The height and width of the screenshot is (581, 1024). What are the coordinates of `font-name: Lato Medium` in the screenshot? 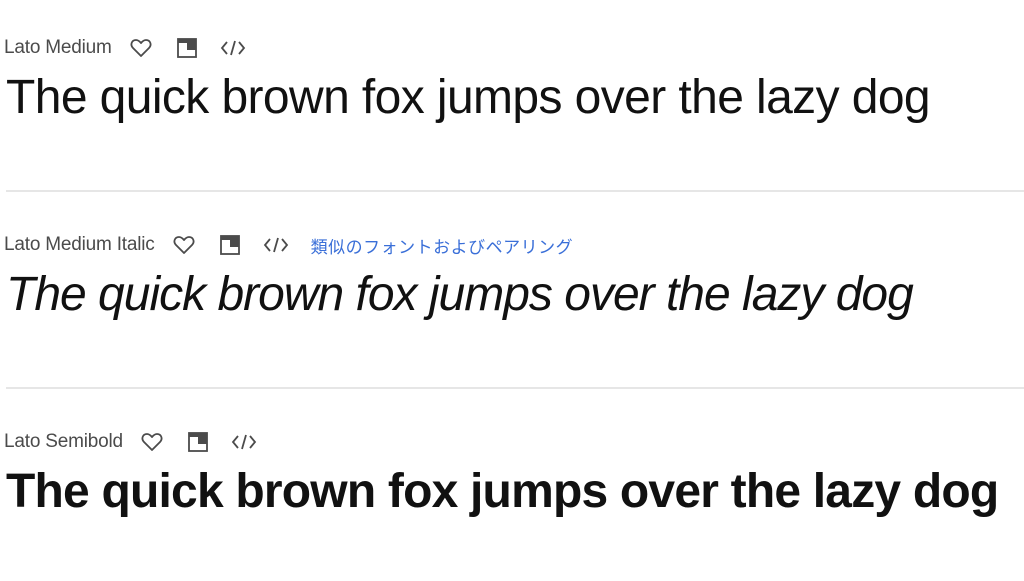 It's located at (58, 48).